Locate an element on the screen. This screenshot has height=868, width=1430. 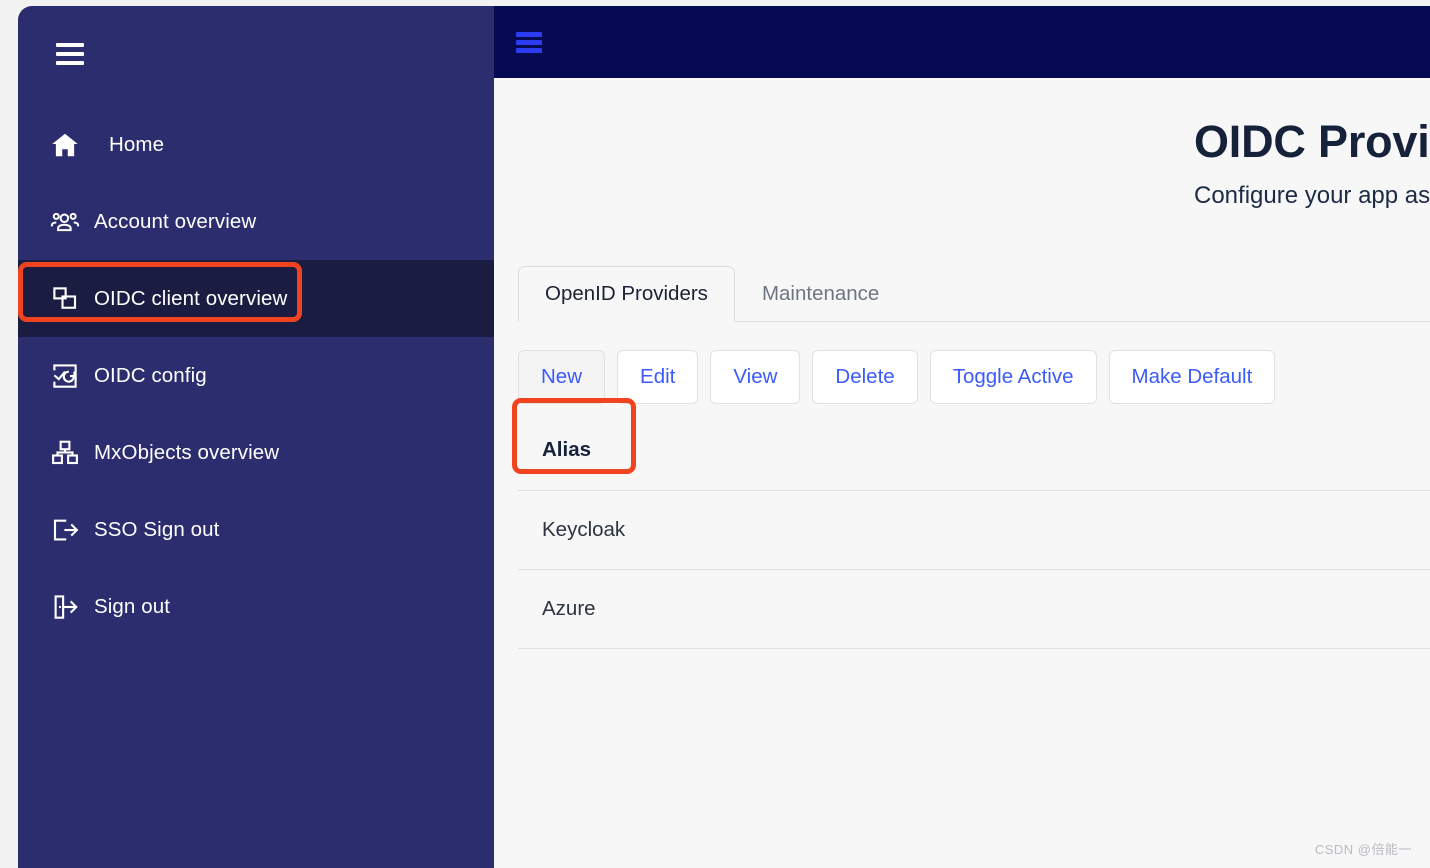
home-icon is located at coordinates (72, 145).